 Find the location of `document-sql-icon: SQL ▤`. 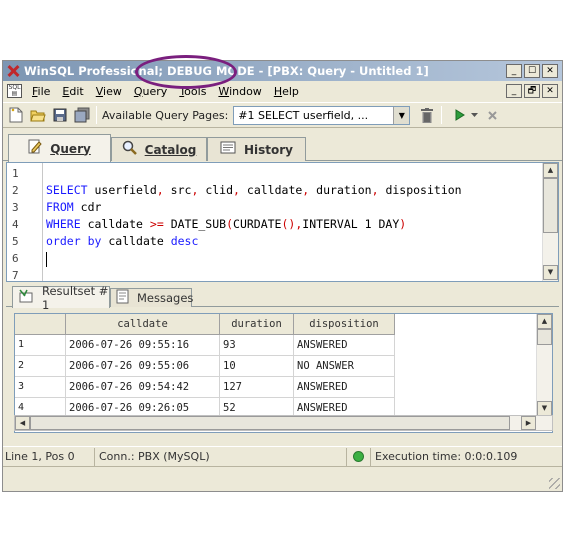

document-sql-icon: SQL ▤ is located at coordinates (14, 91).